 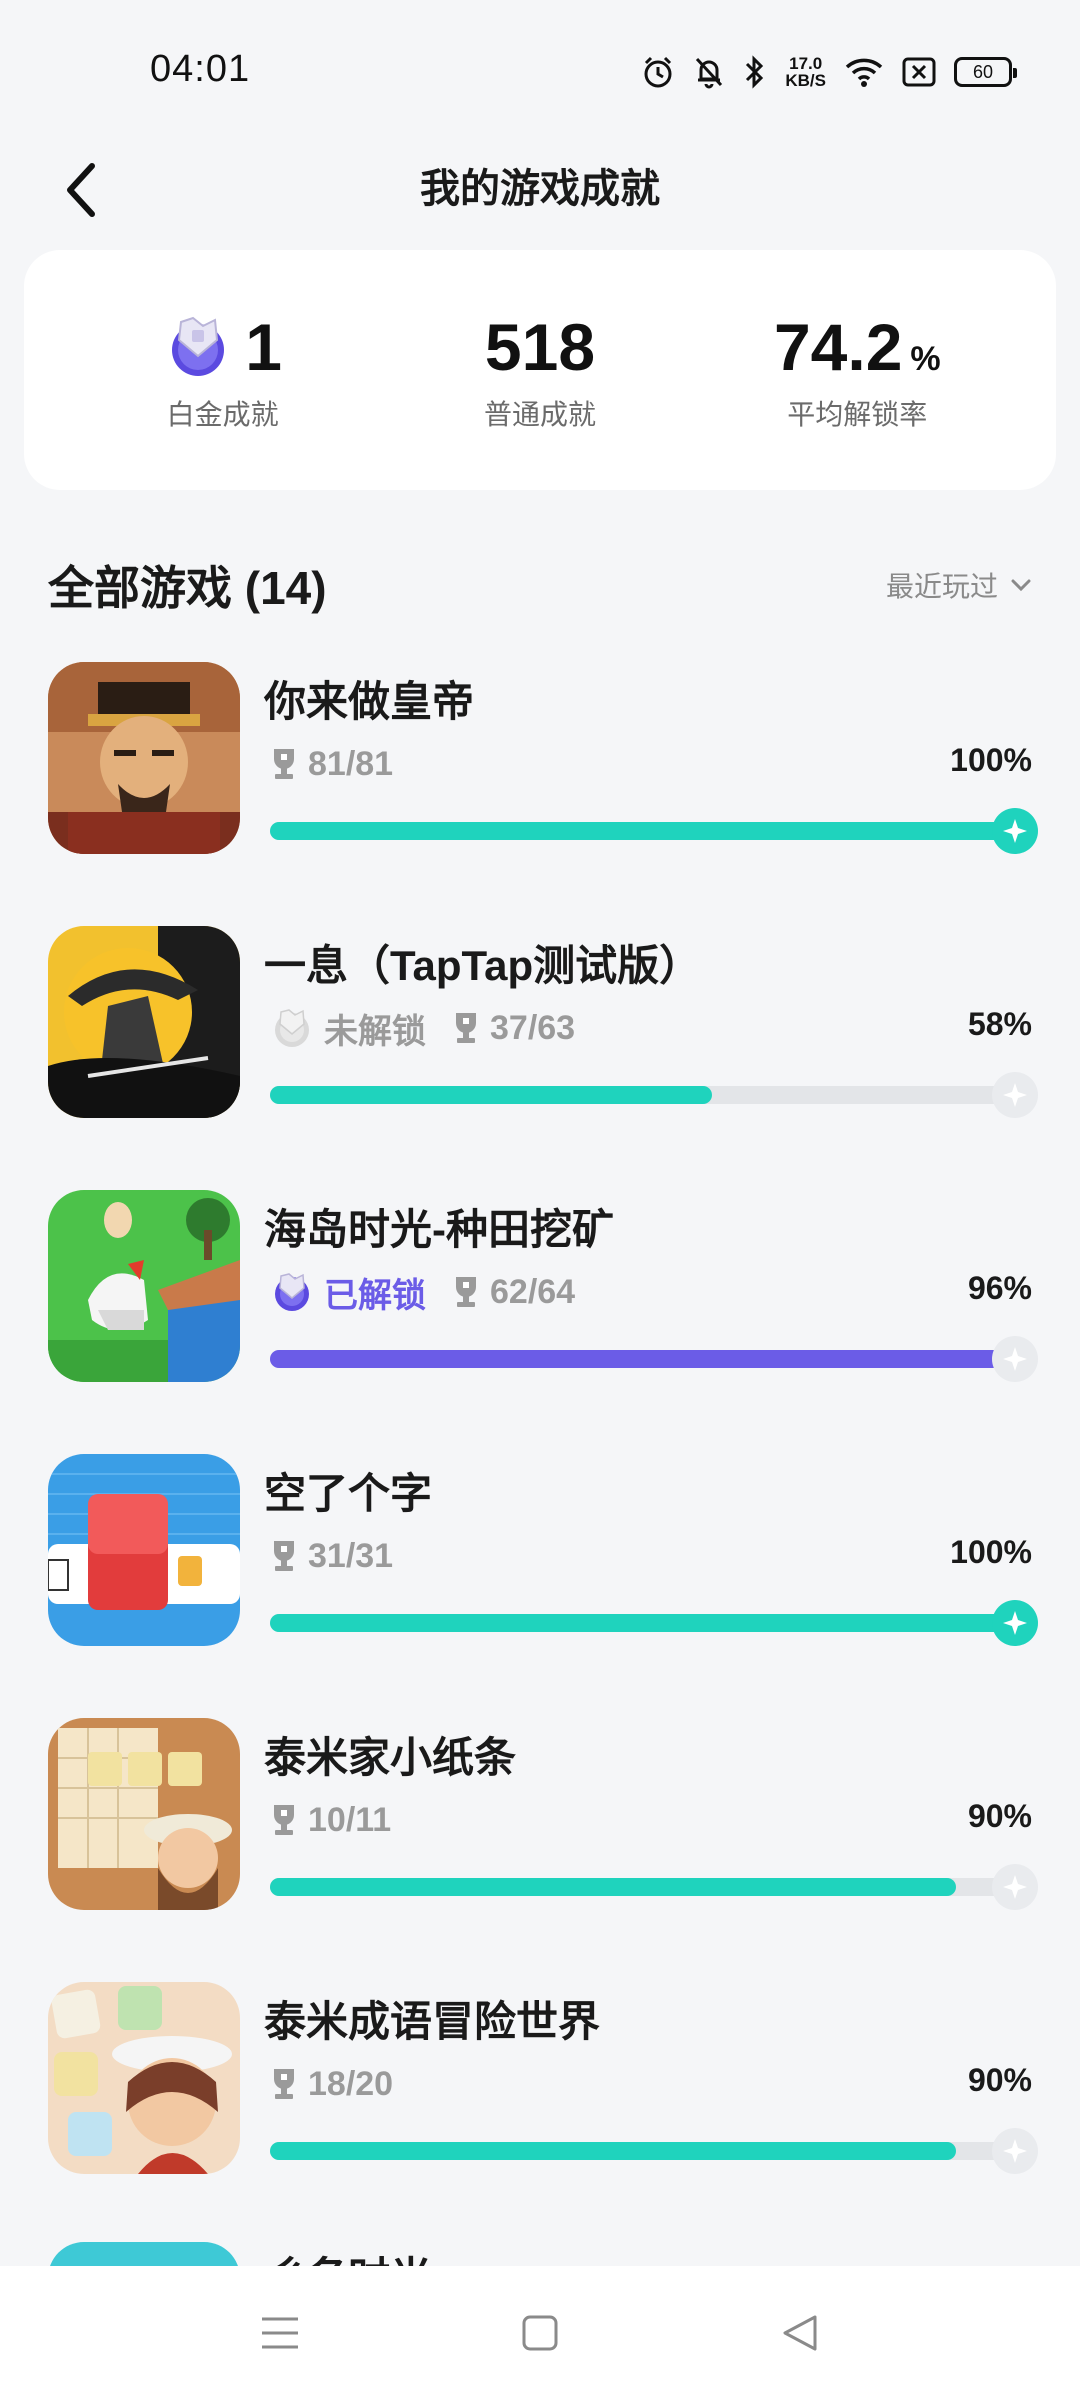 I want to click on platinum-label: 白金成就, so click(x=222, y=414).